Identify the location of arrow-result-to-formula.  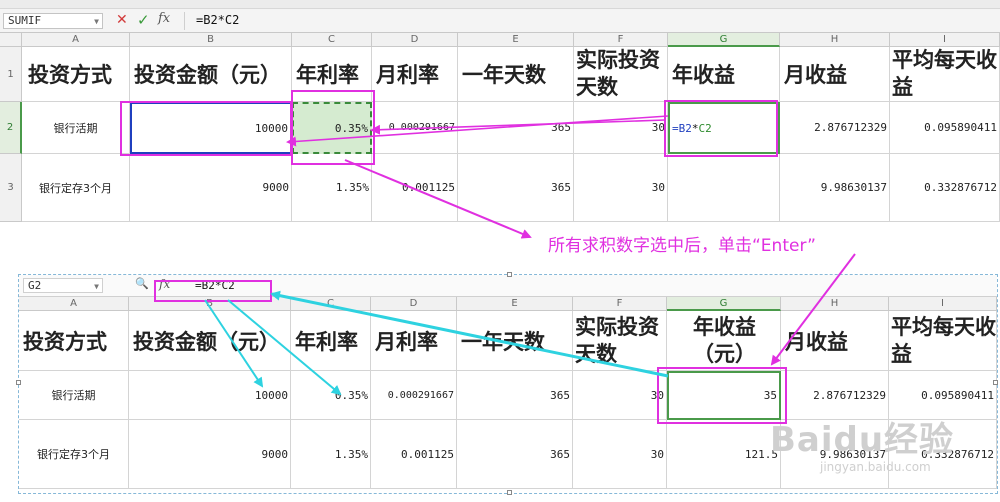
(469, 334).